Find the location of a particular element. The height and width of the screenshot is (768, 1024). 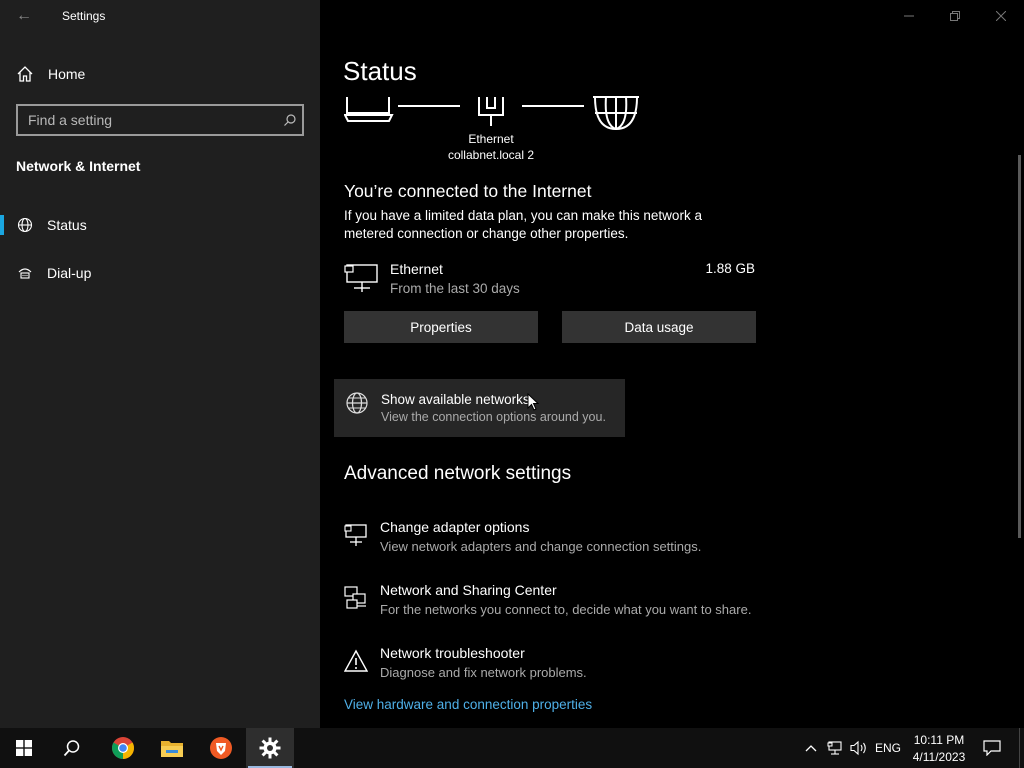

tray-network-button is located at coordinates (835, 748).